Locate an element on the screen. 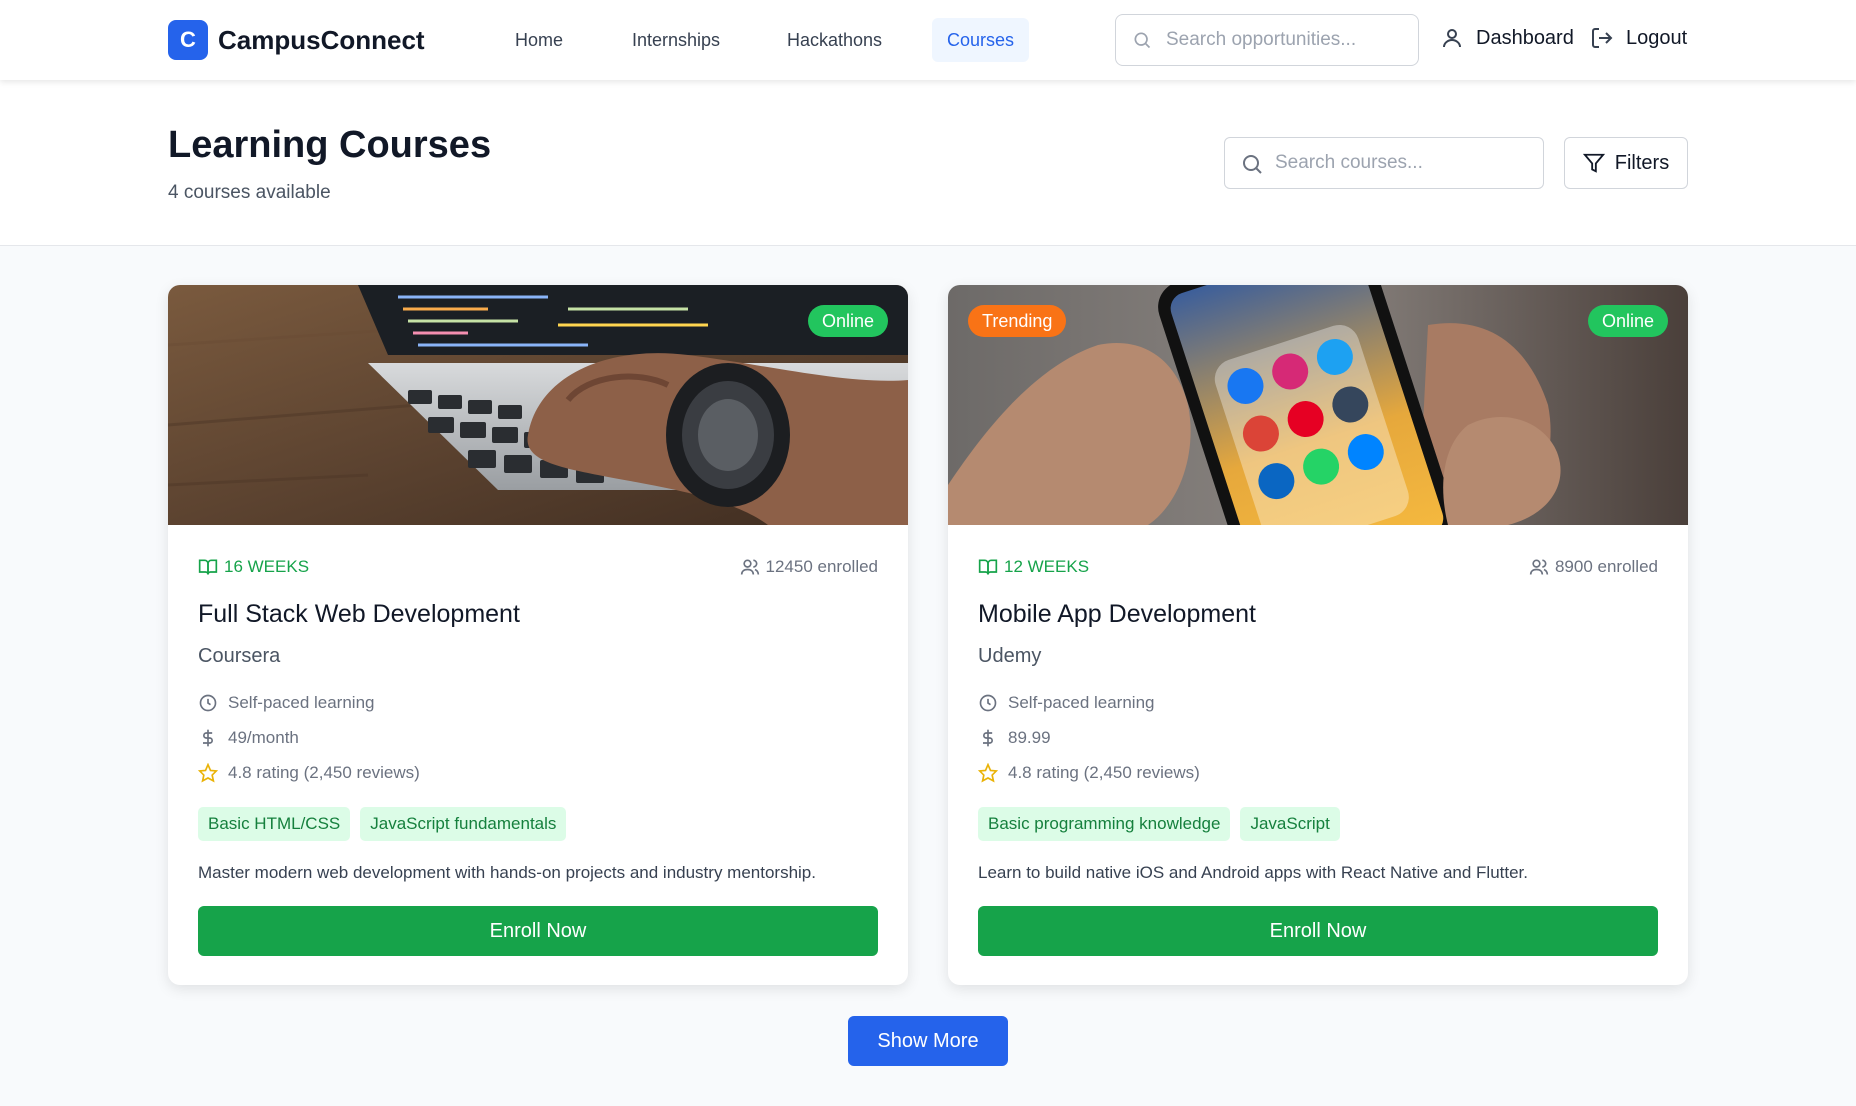 The height and width of the screenshot is (1106, 1856). logout-label: Logout is located at coordinates (1657, 37).